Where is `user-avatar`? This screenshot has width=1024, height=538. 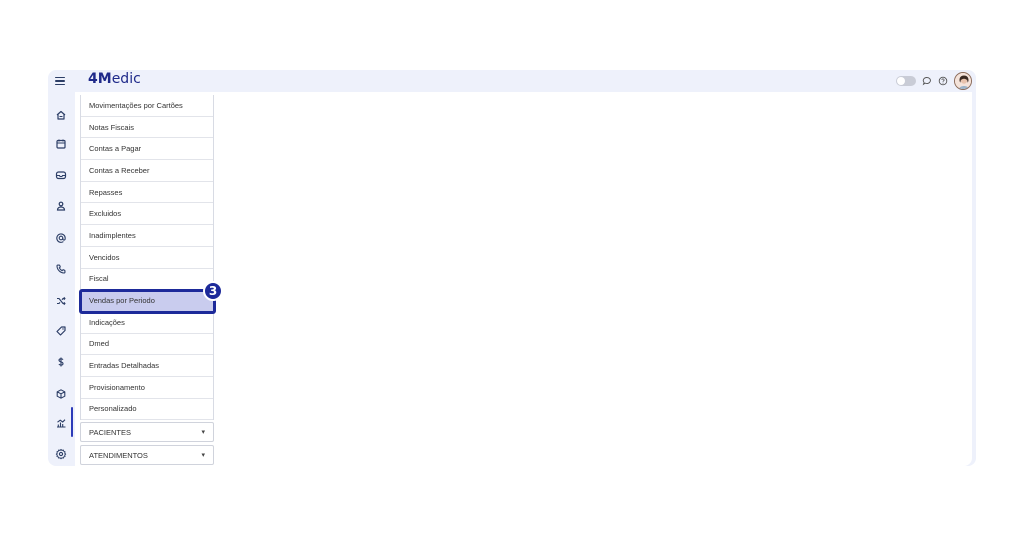
user-avatar is located at coordinates (963, 81).